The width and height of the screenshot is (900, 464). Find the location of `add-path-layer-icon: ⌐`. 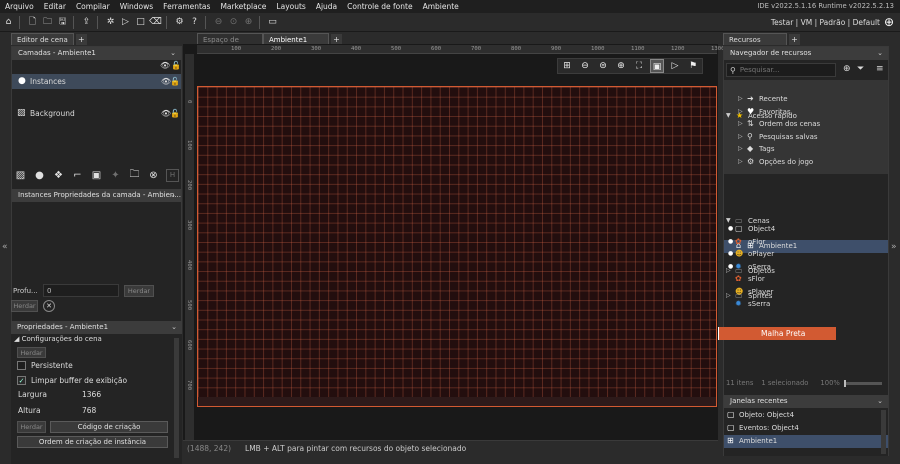

add-path-layer-icon: ⌐ is located at coordinates (77, 175).